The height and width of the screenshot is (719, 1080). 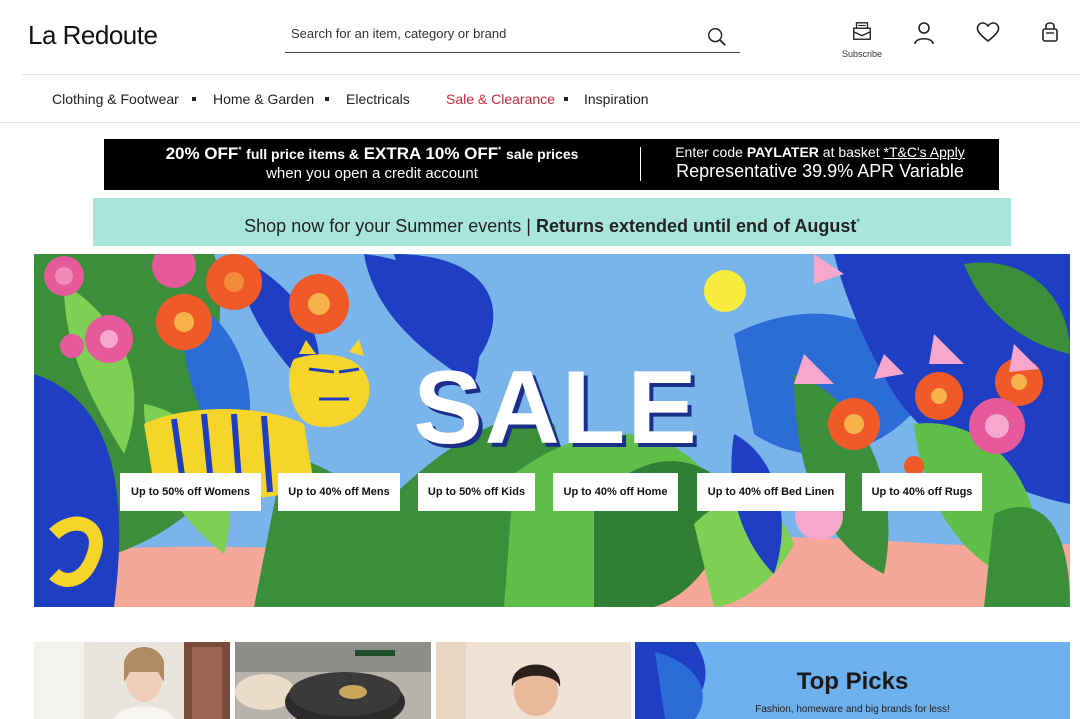 I want to click on subscribe-button: Subscribe, so click(x=862, y=39).